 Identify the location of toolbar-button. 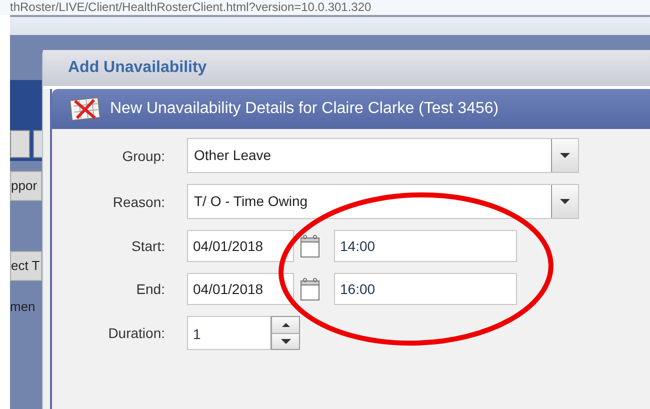
(20, 144).